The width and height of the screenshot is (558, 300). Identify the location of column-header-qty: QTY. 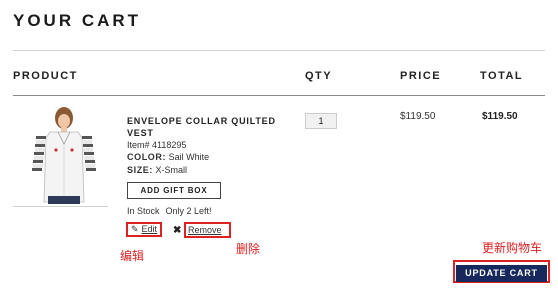
(319, 76).